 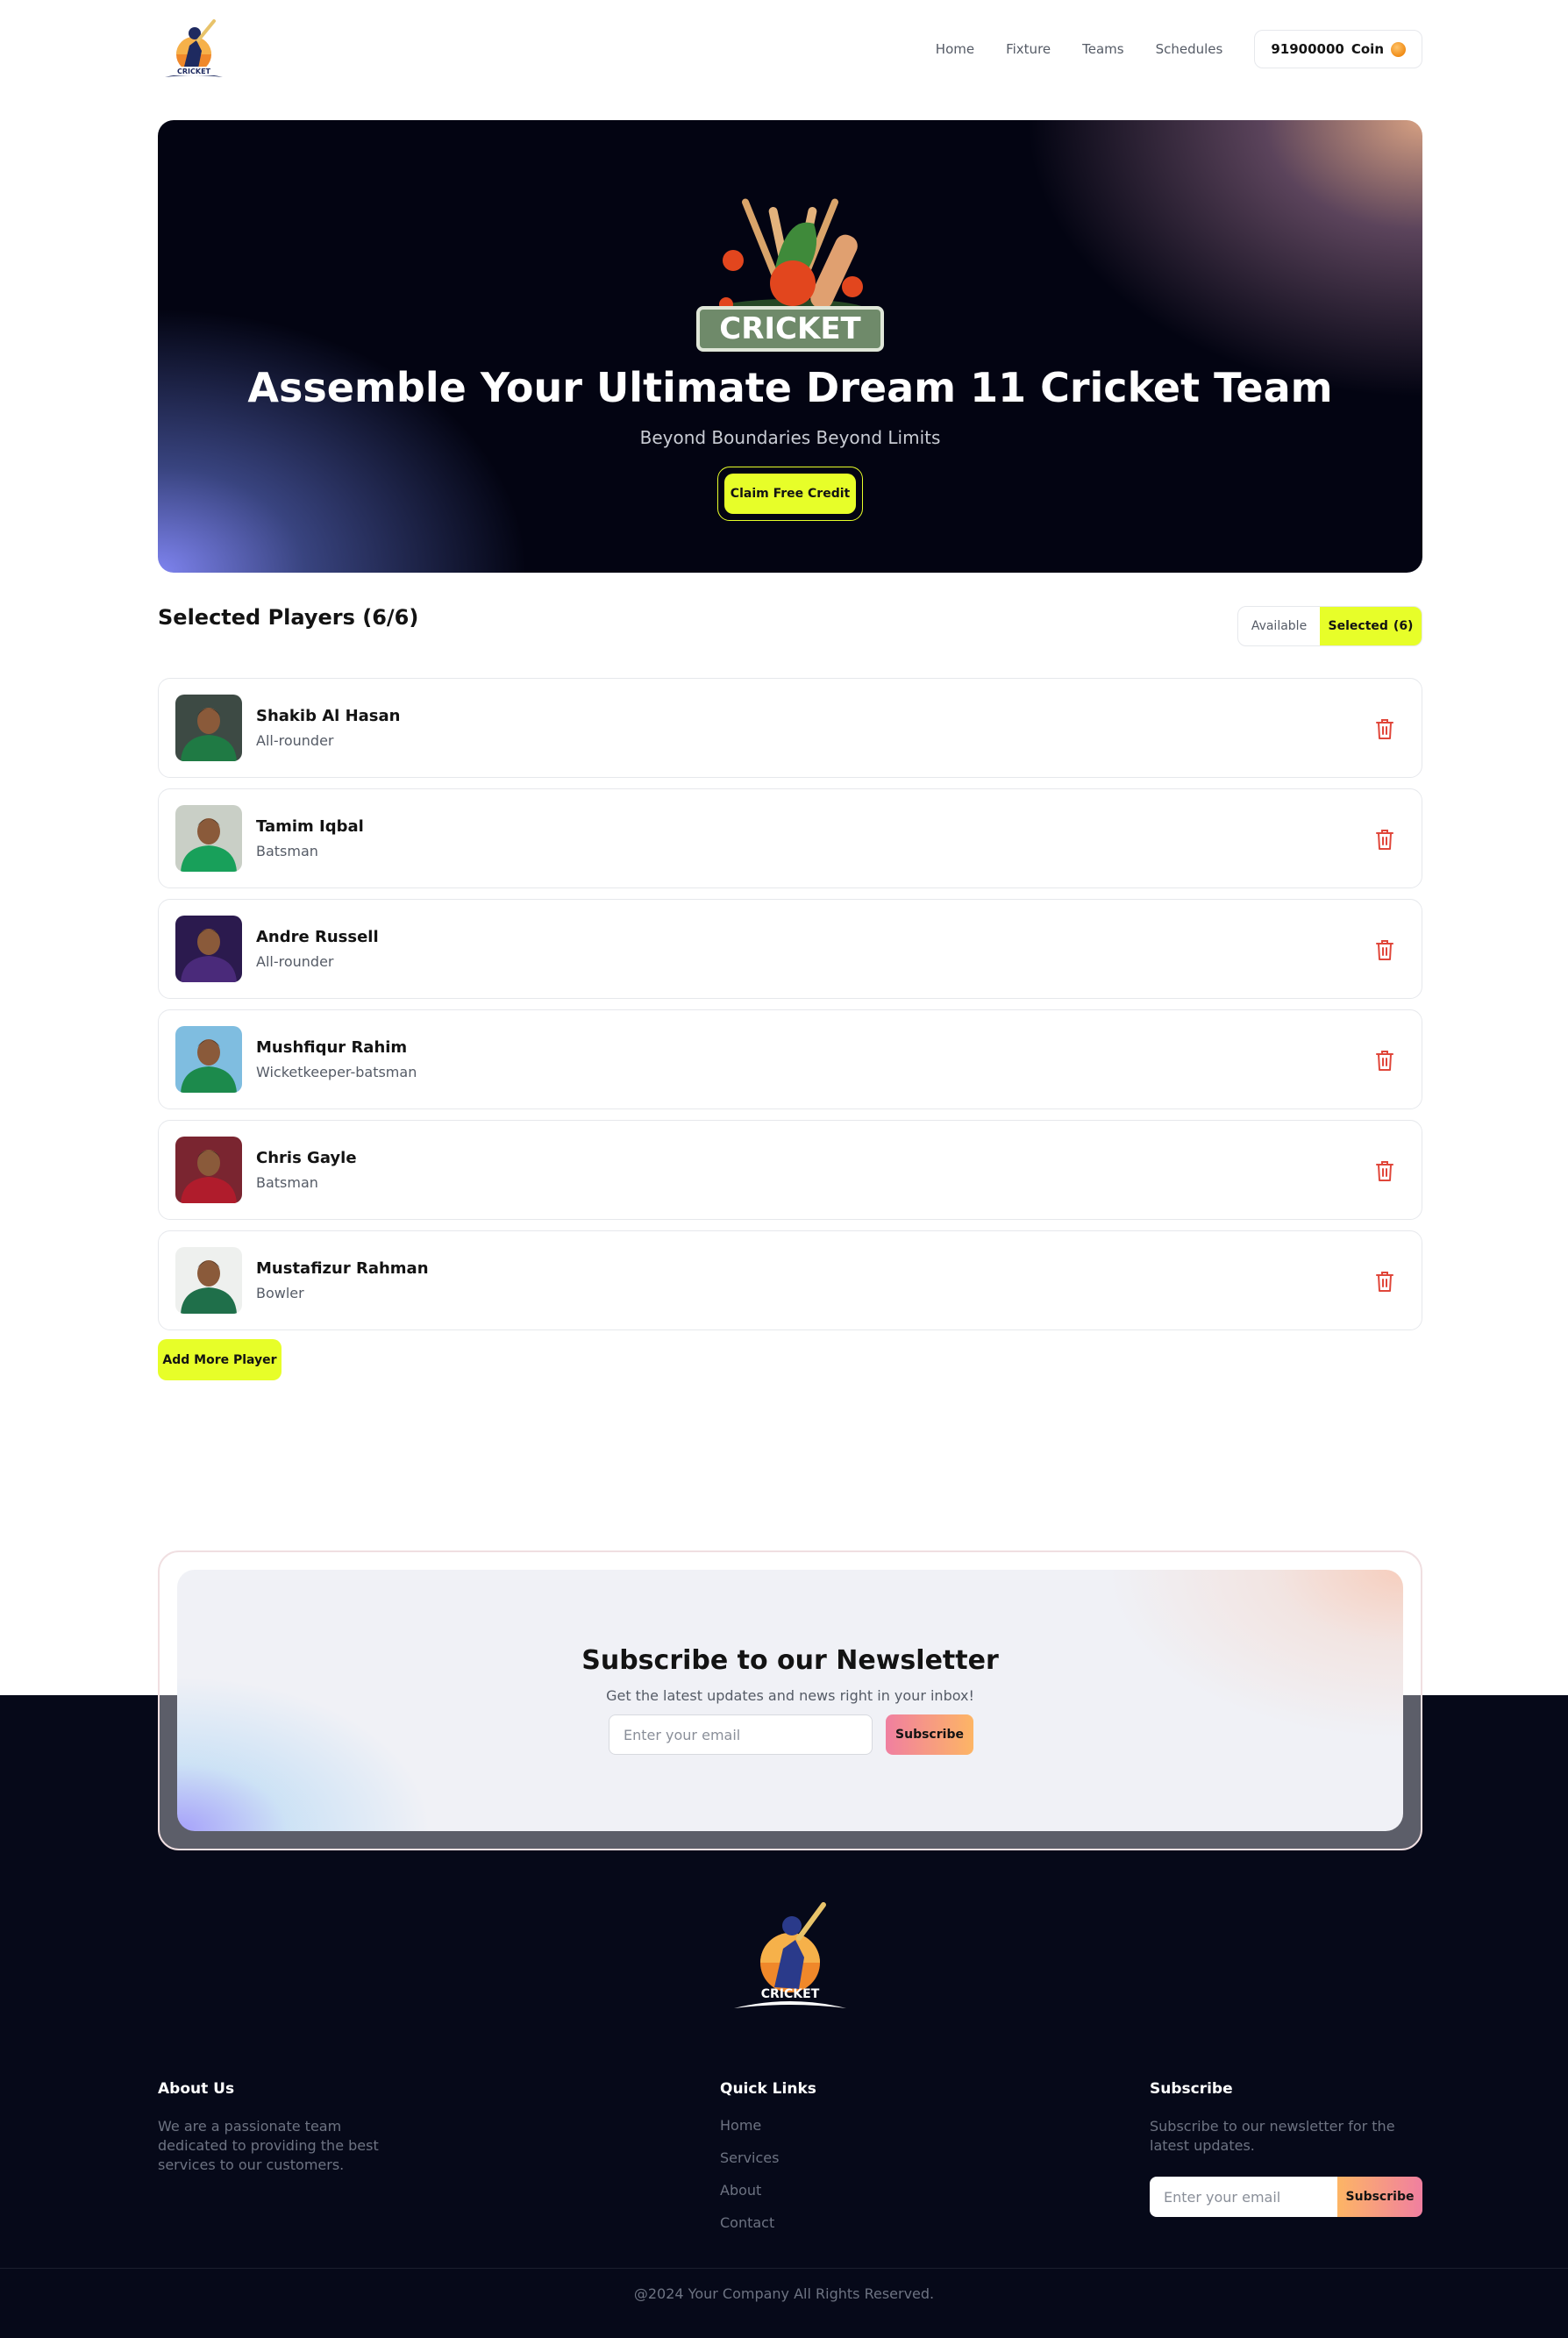 I want to click on cricket-logo: CRICKET, so click(x=194, y=49).